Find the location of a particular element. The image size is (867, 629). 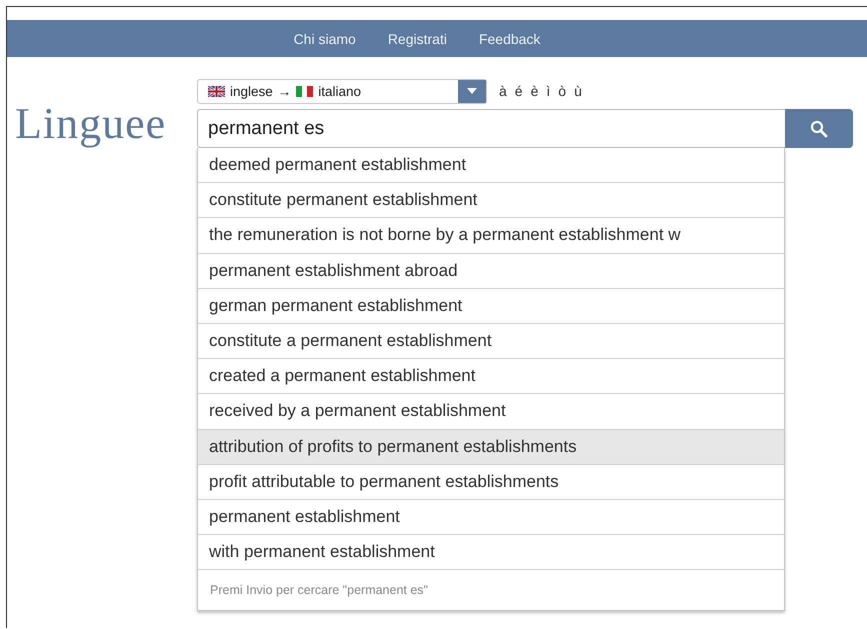

source-language: inglese is located at coordinates (251, 91).